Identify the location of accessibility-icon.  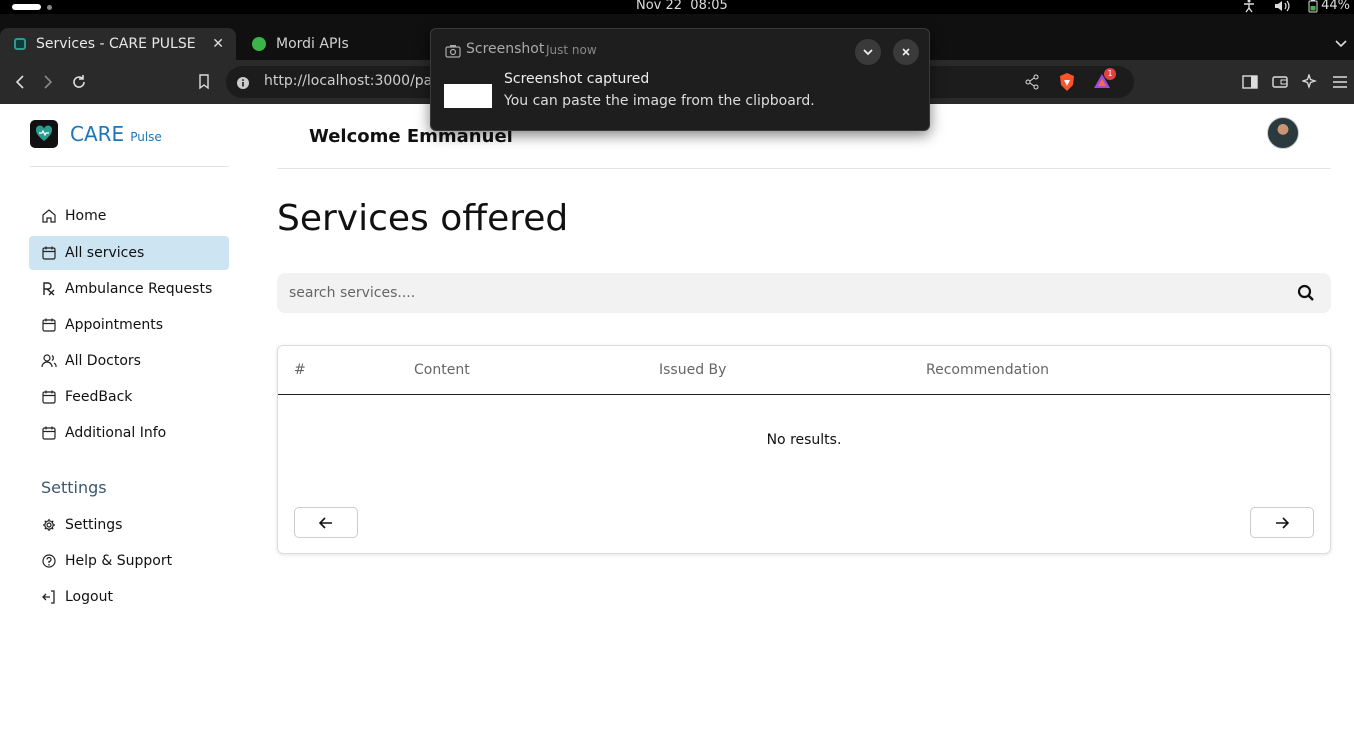
(1249, 6).